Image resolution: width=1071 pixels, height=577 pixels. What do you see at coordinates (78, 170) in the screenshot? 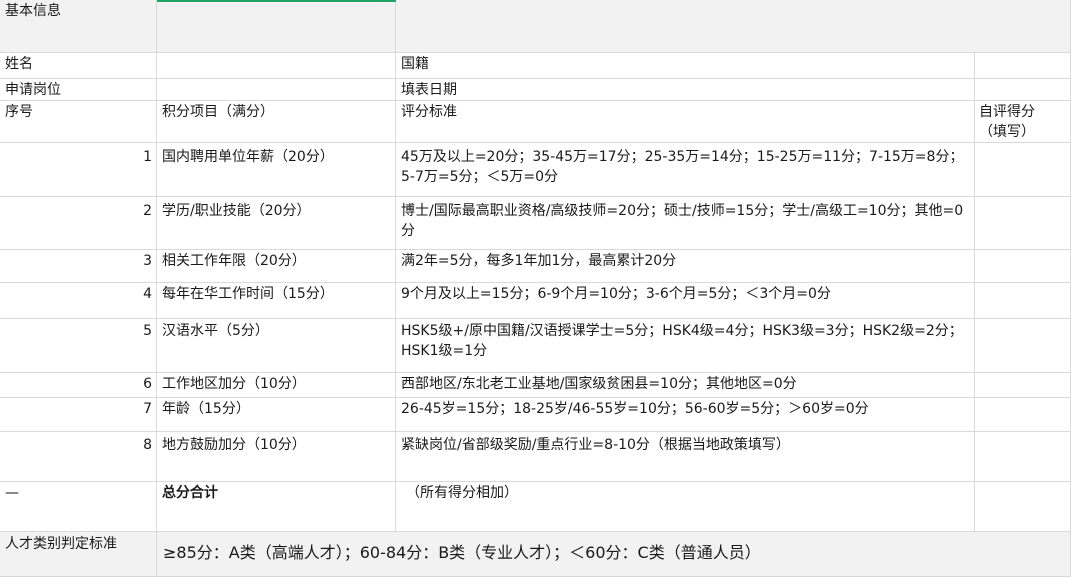
I see `row-number-cell: 1` at bounding box center [78, 170].